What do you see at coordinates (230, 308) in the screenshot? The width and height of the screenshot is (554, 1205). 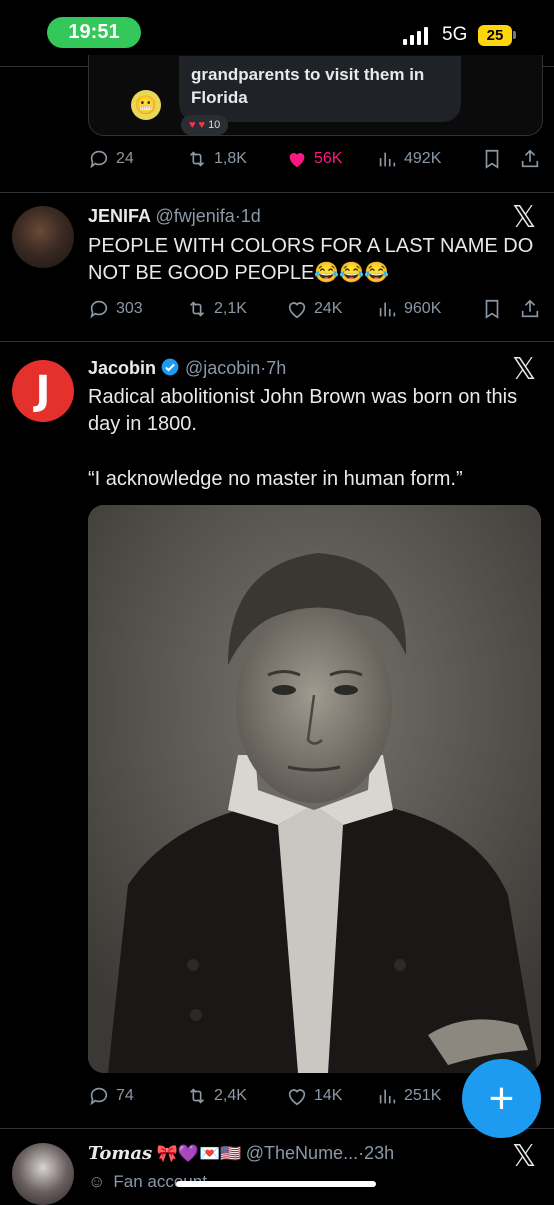 I see `retweet-count: 2,1K` at bounding box center [230, 308].